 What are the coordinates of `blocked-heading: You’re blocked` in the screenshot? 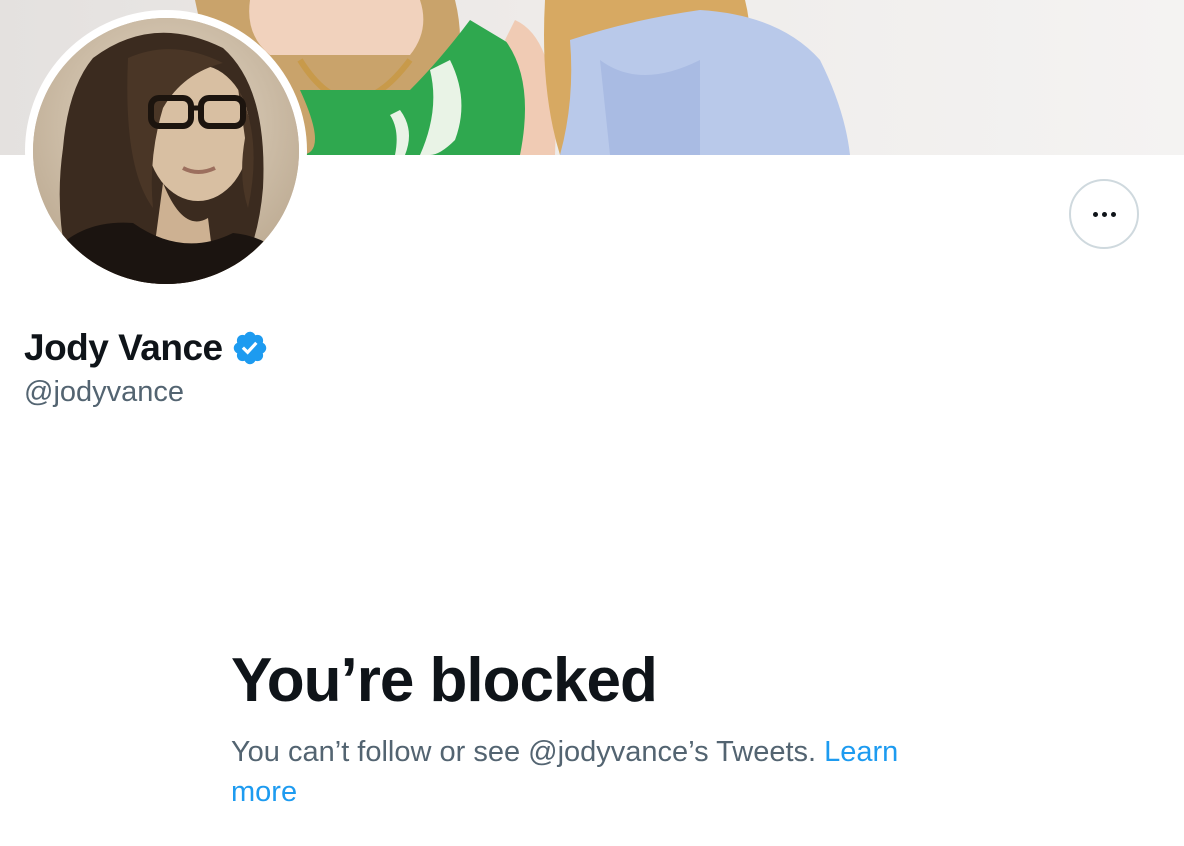 It's located at (444, 680).